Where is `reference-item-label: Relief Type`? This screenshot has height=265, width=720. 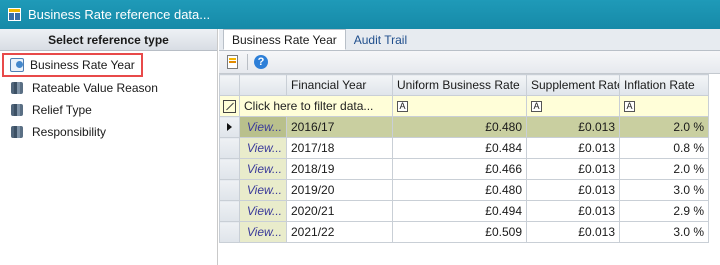 reference-item-label: Relief Type is located at coordinates (62, 110).